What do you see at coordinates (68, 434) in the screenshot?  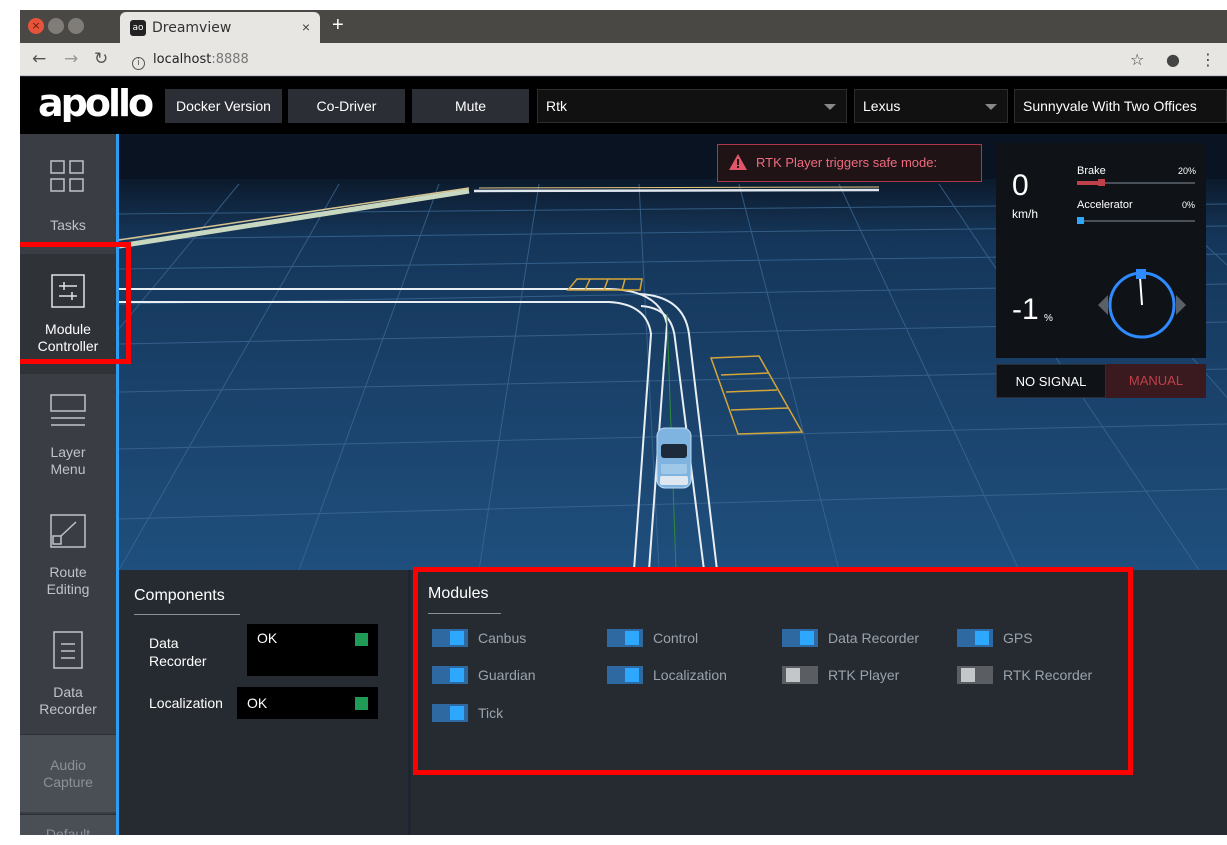 I see `sidebar-item-layer-menu: Layer Menu` at bounding box center [68, 434].